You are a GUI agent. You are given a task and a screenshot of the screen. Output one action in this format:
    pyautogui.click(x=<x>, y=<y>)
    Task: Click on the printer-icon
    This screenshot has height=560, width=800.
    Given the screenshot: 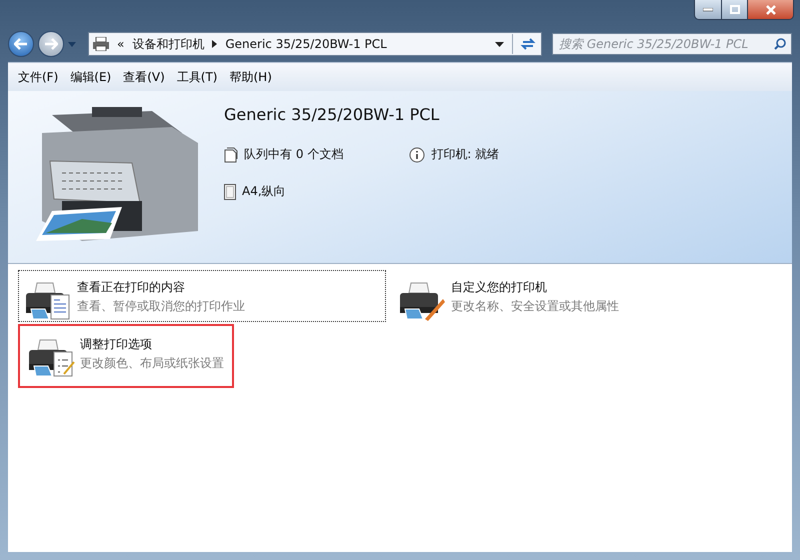 What is the action you would take?
    pyautogui.click(x=101, y=44)
    